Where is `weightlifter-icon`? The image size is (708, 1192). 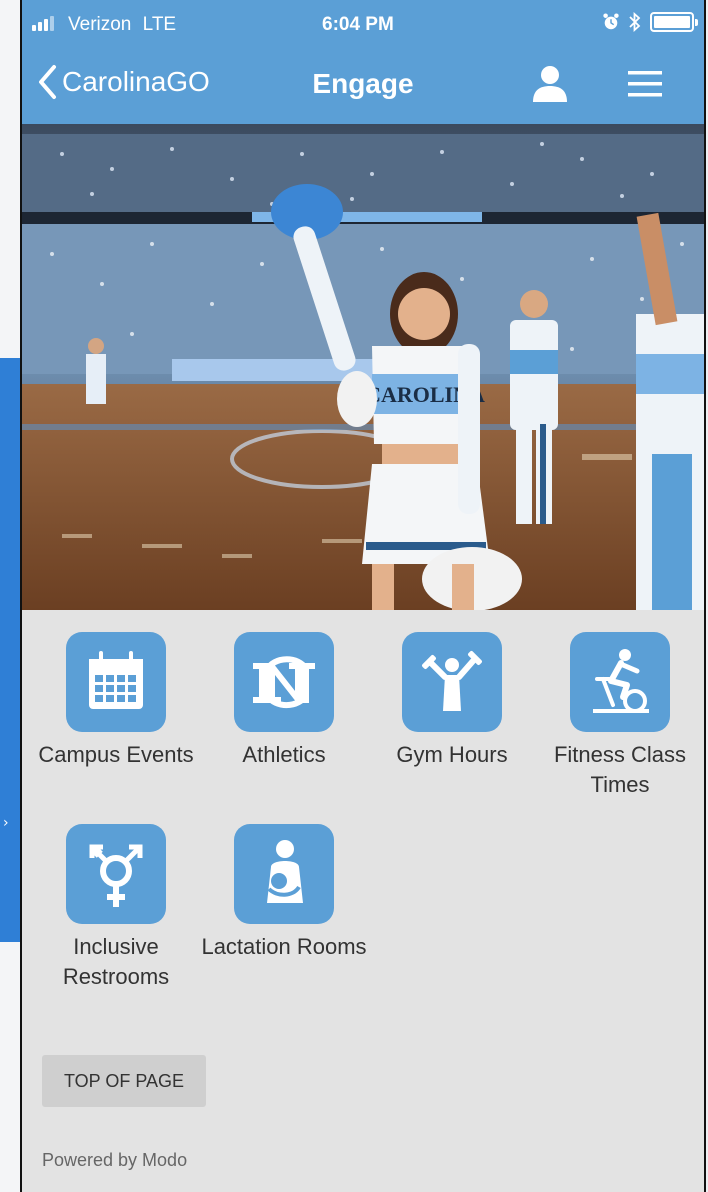
weightlifter-icon is located at coordinates (452, 681).